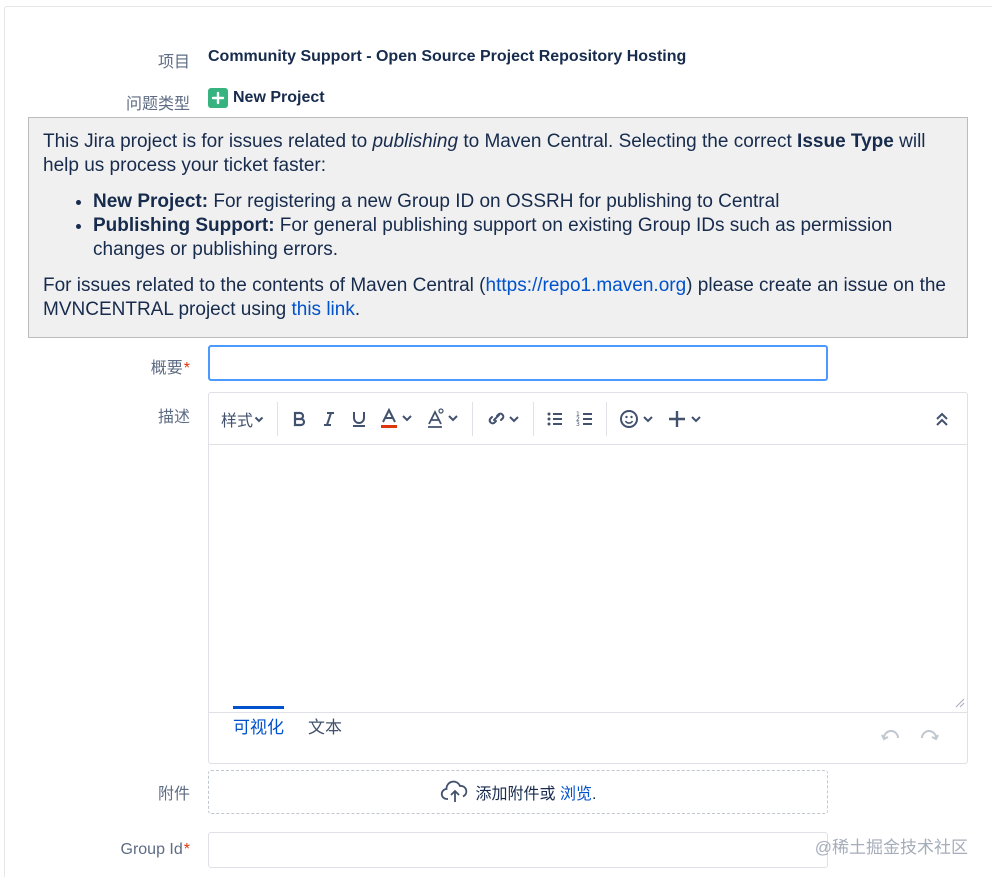 Image resolution: width=992 pixels, height=877 pixels. Describe the element at coordinates (258, 725) in the screenshot. I see `tab-visual: 可视化` at that location.